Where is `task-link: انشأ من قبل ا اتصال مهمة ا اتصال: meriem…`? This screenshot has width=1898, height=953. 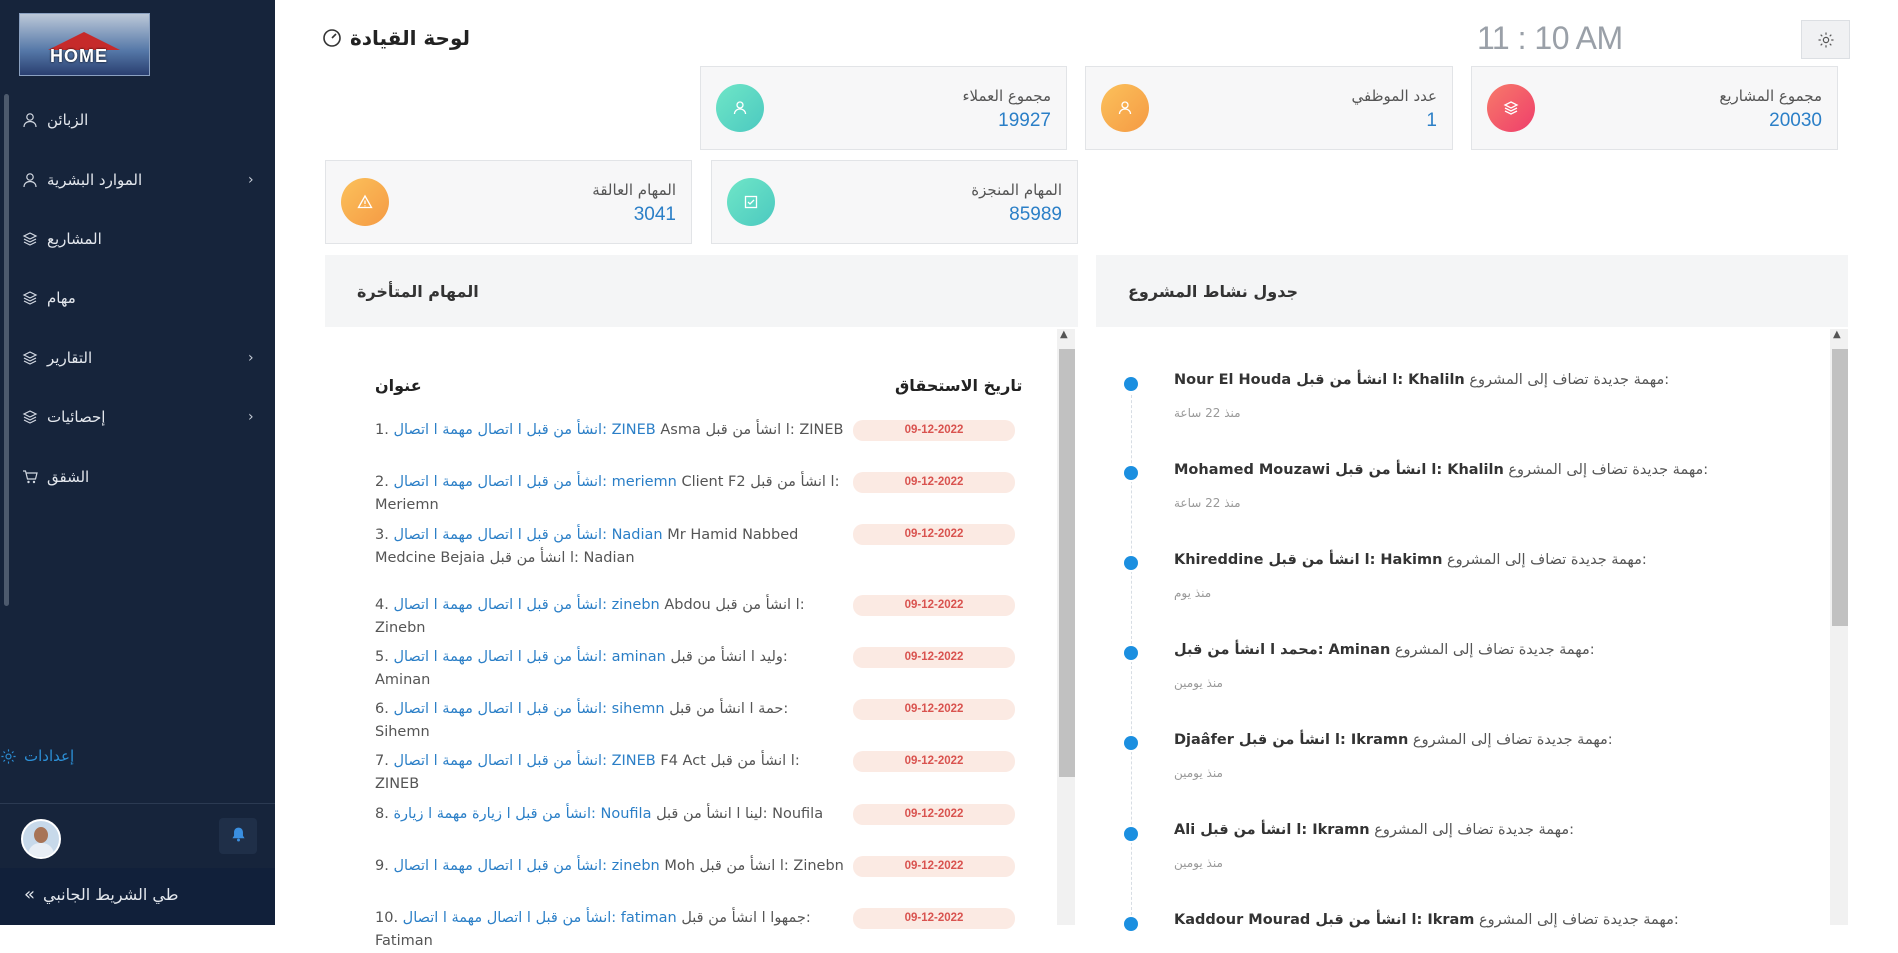
task-link: انشأ من قبل ا اتصال مهمة ا اتصال: meriem… is located at coordinates (534, 482).